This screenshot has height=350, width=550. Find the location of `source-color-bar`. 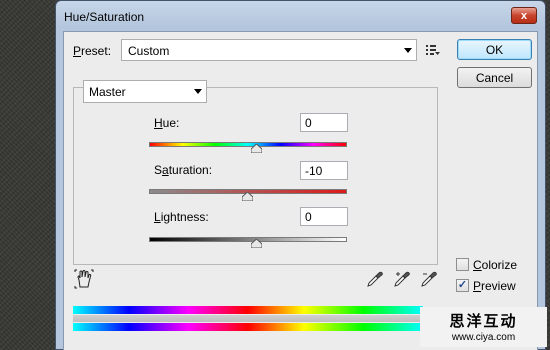

source-color-bar is located at coordinates (248, 310).